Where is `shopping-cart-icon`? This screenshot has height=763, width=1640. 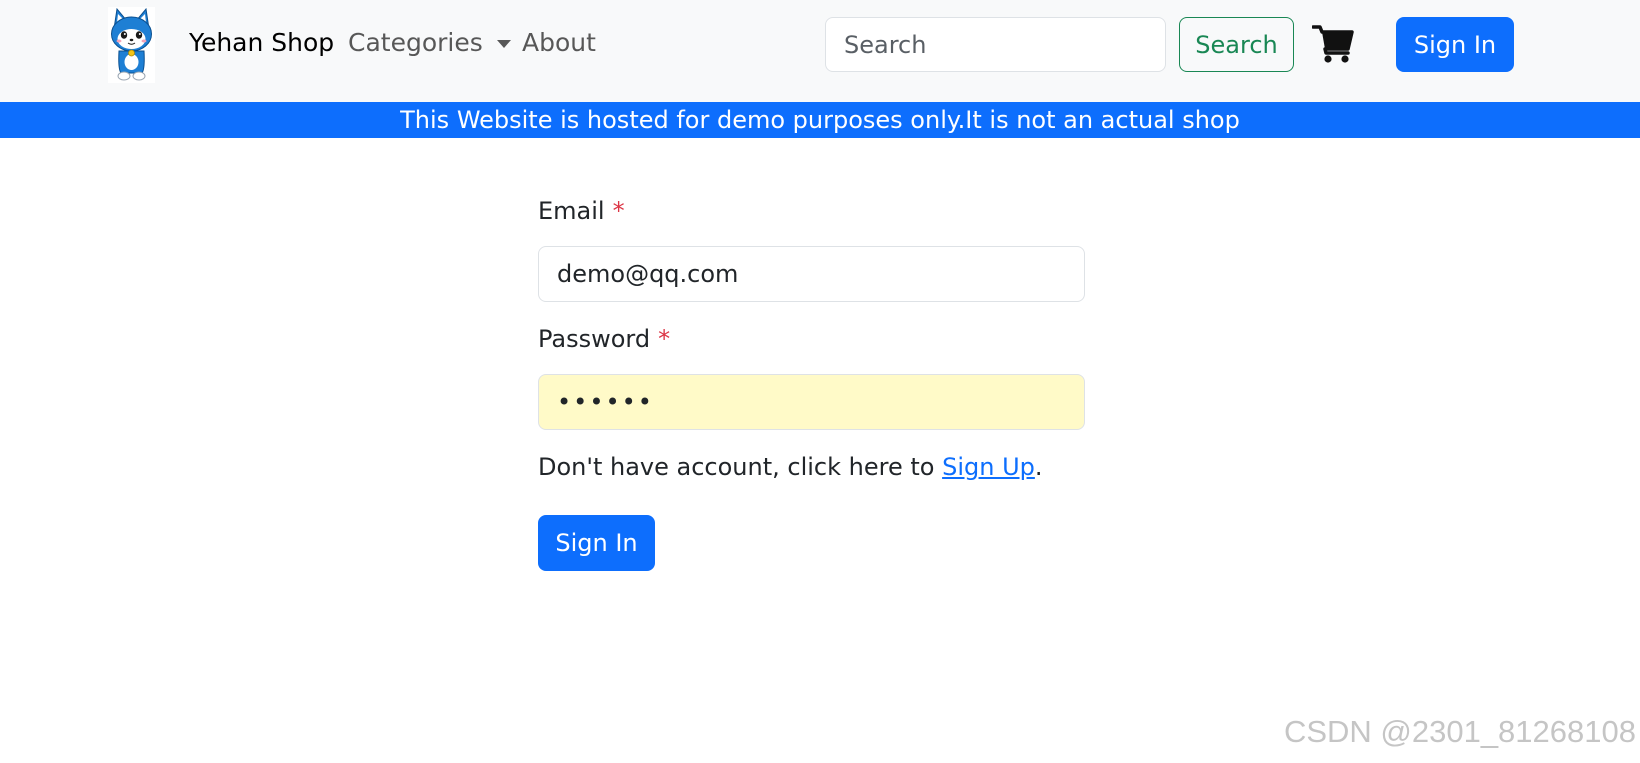
shopping-cart-icon is located at coordinates (1333, 44).